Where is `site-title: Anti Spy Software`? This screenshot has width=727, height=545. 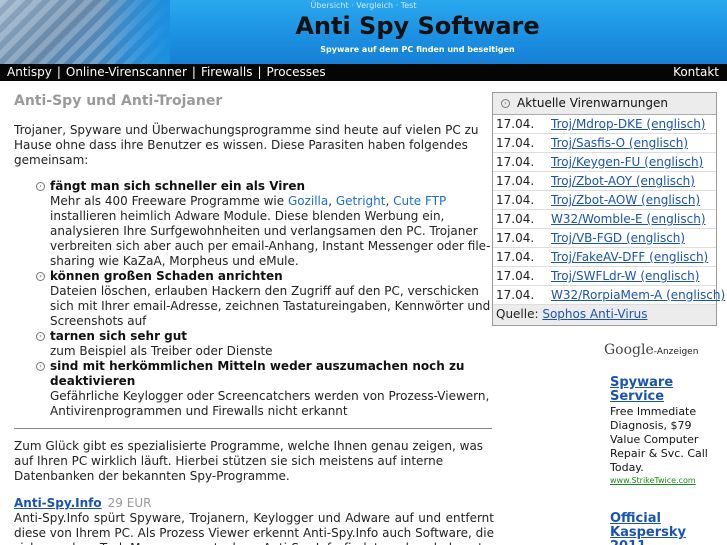 site-title: Anti Spy Software is located at coordinates (363, 26).